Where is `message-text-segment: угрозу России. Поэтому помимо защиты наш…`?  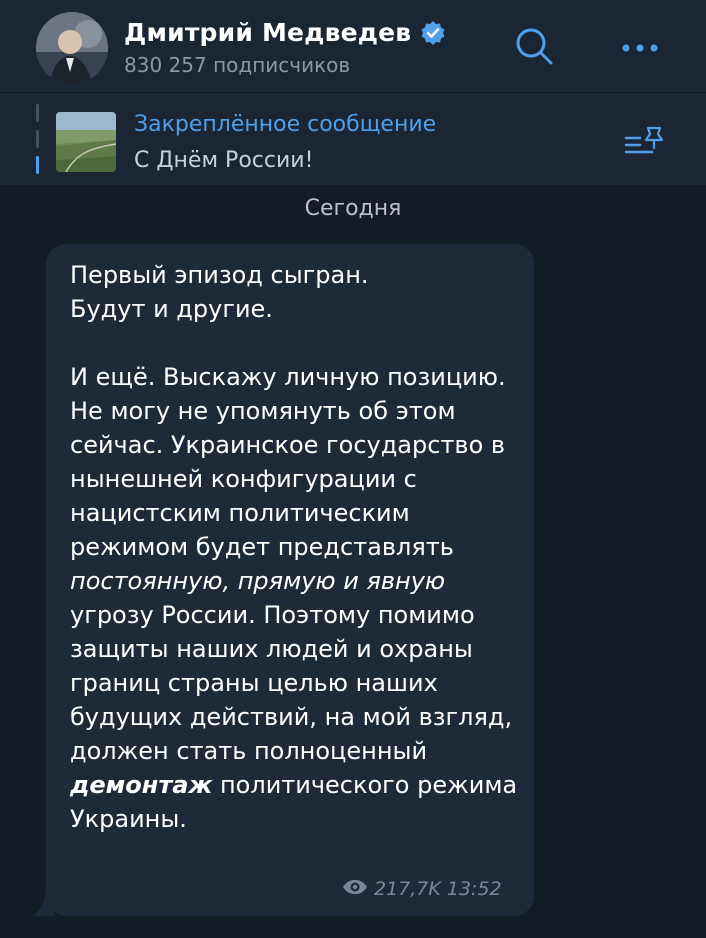
message-text-segment: угрозу России. Поэтому помимо защиты наш… is located at coordinates (291, 683).